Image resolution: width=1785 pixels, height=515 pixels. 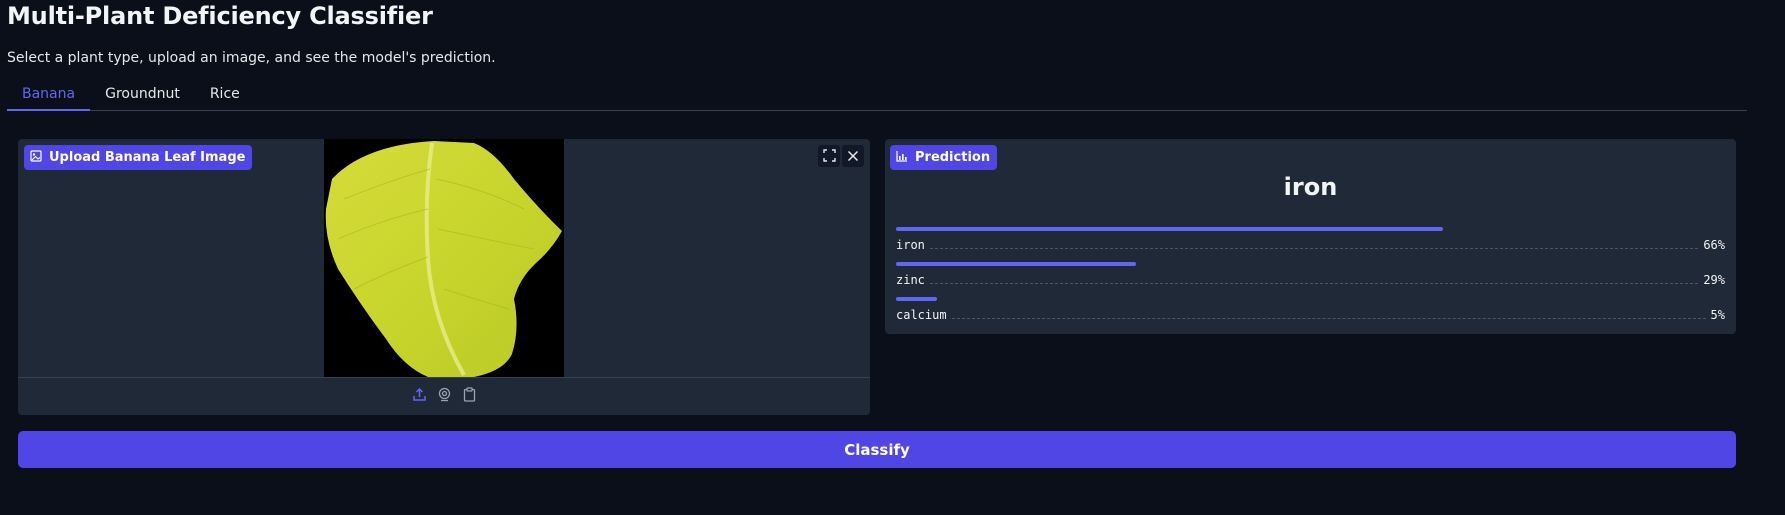 What do you see at coordinates (910, 280) in the screenshot?
I see `confidence-class-name: zinc` at bounding box center [910, 280].